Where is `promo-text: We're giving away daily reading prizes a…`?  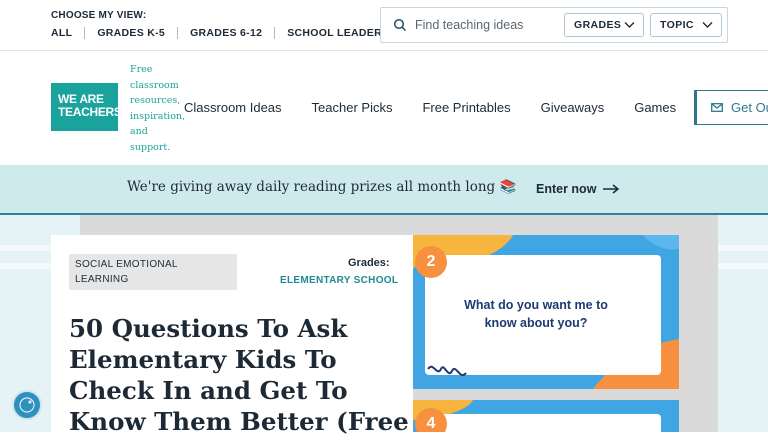
promo-text: We're giving away daily reading prizes a… is located at coordinates (322, 187).